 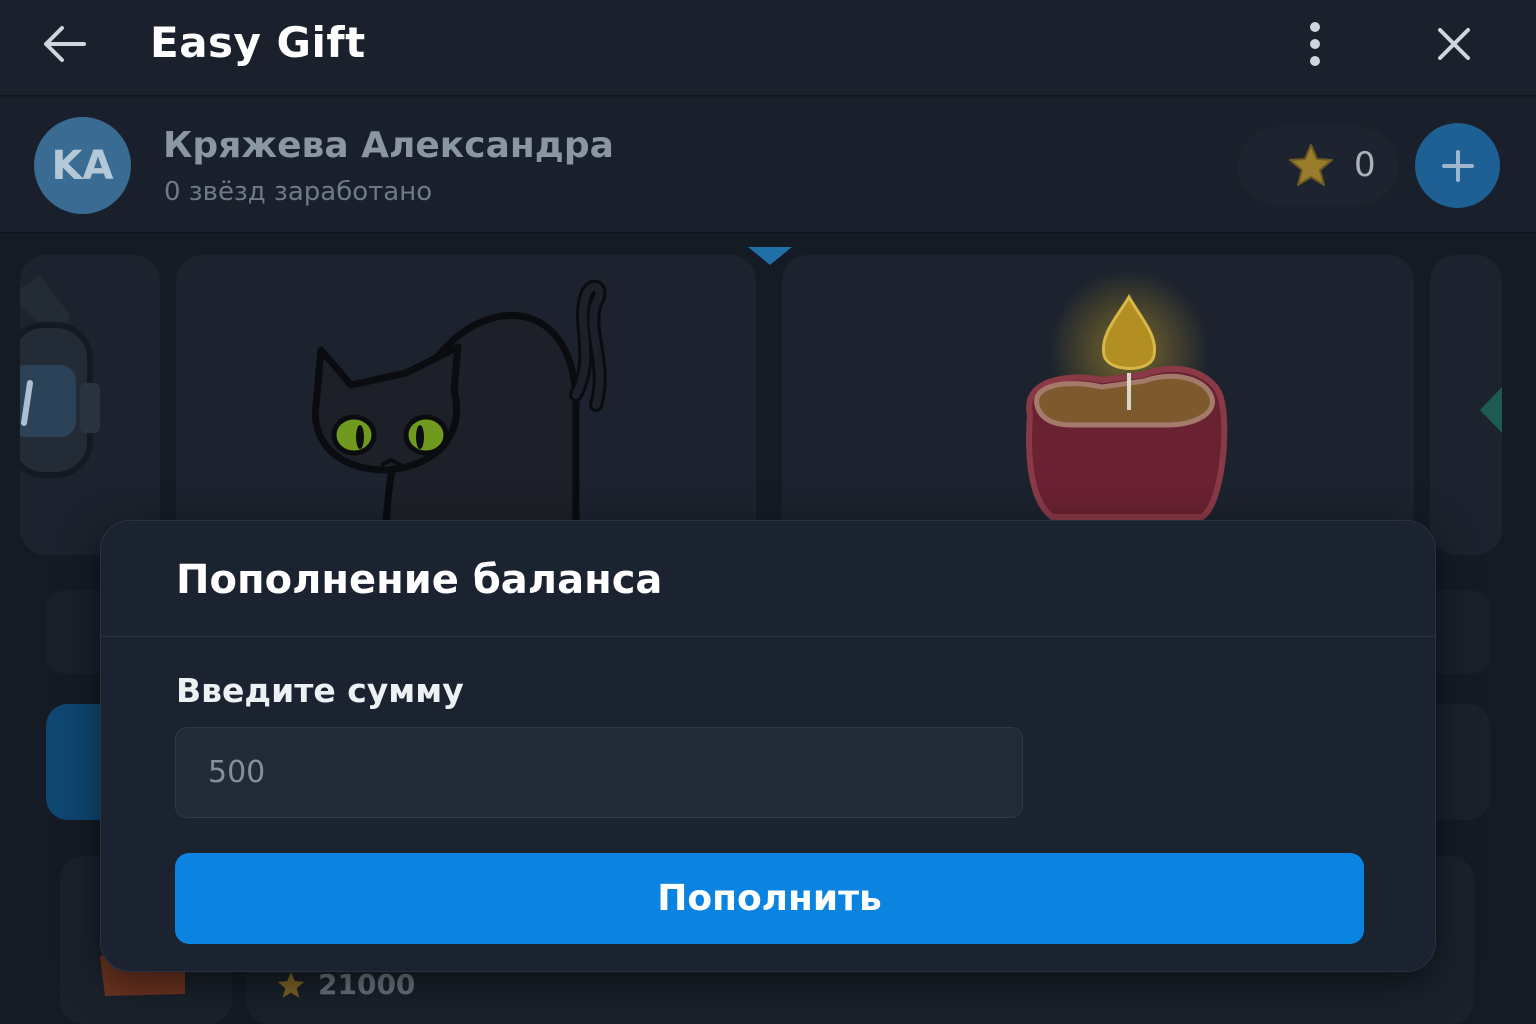 What do you see at coordinates (82, 165) in the screenshot?
I see `avatar: KA` at bounding box center [82, 165].